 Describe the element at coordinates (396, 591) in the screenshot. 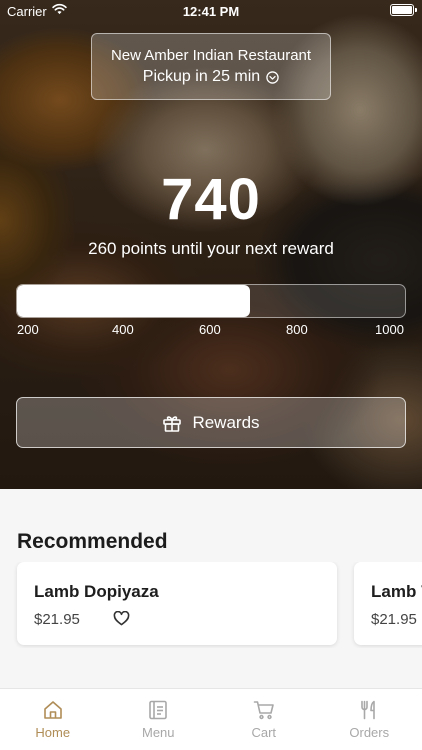

I see `item-name: Lamb V` at that location.